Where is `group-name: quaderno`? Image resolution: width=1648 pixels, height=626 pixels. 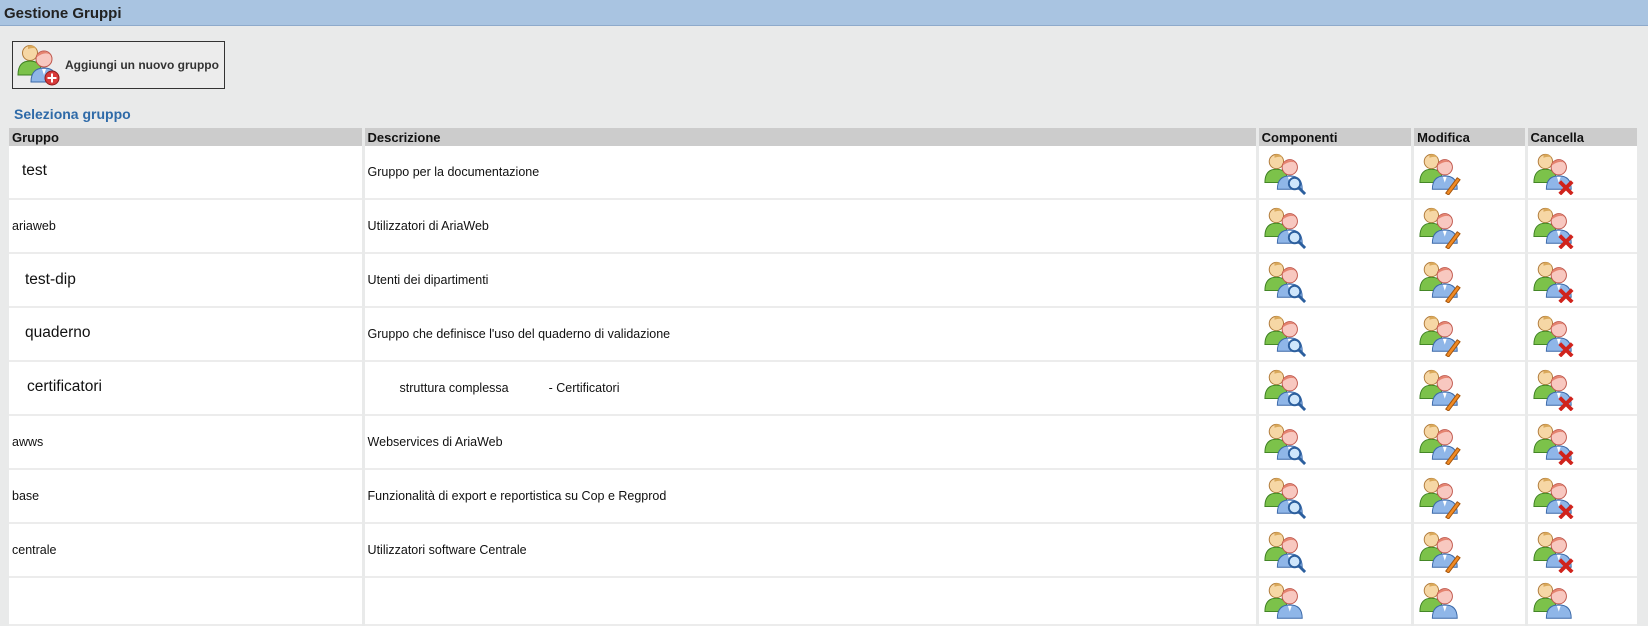
group-name: quaderno is located at coordinates (58, 332).